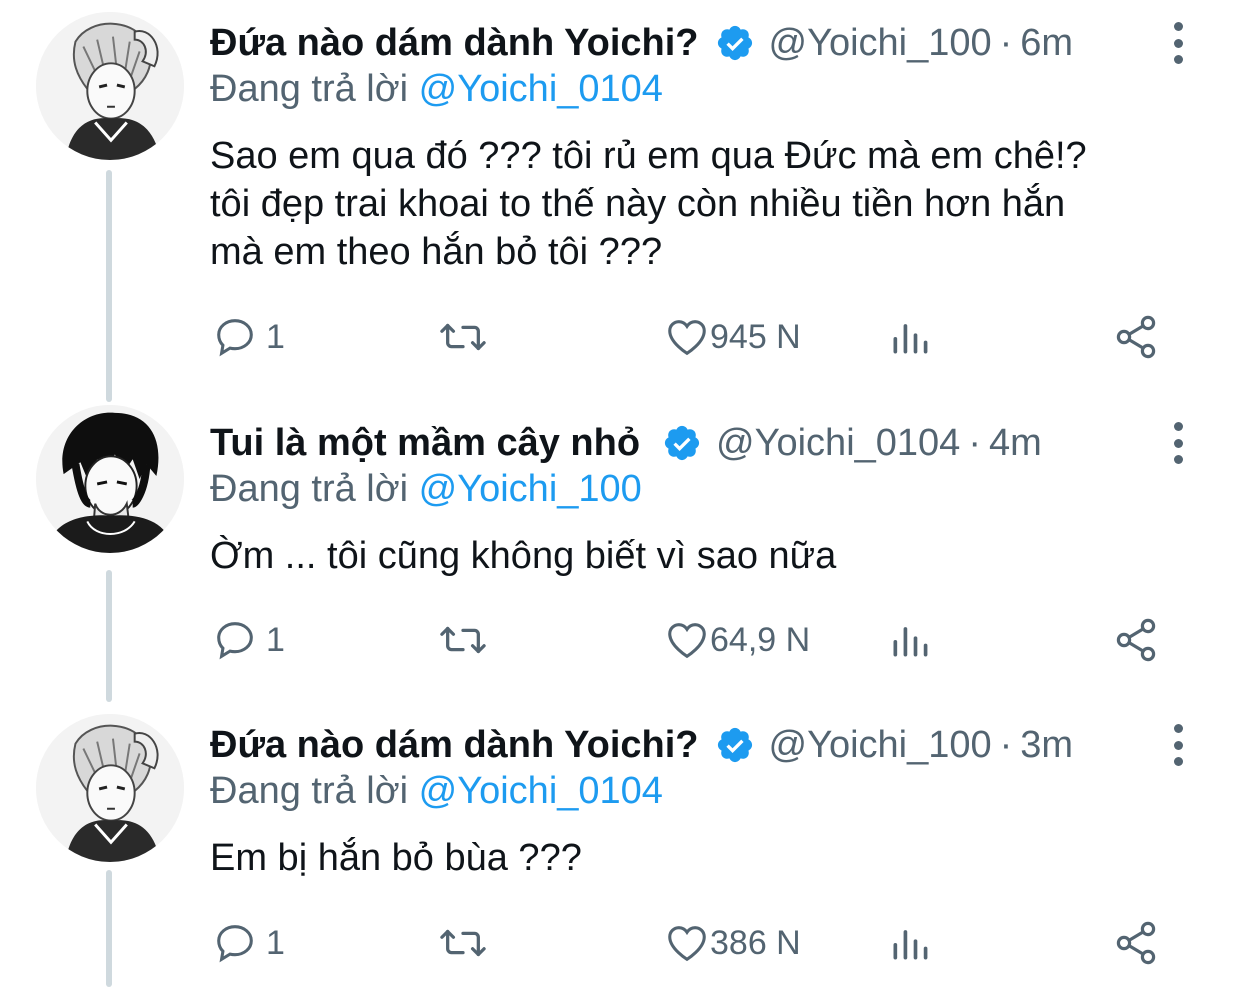  What do you see at coordinates (755, 336) in the screenshot?
I see `like-count: 945 N` at bounding box center [755, 336].